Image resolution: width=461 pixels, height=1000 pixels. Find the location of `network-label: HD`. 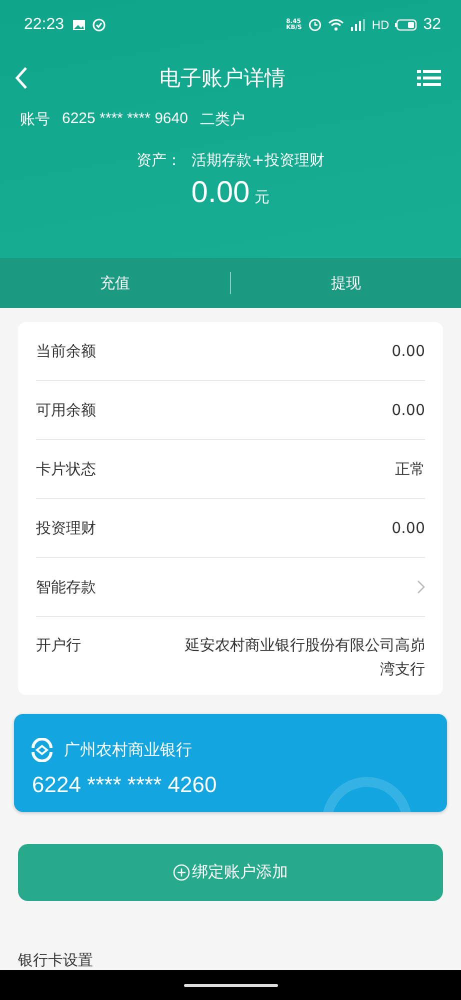

network-label: HD is located at coordinates (381, 25).